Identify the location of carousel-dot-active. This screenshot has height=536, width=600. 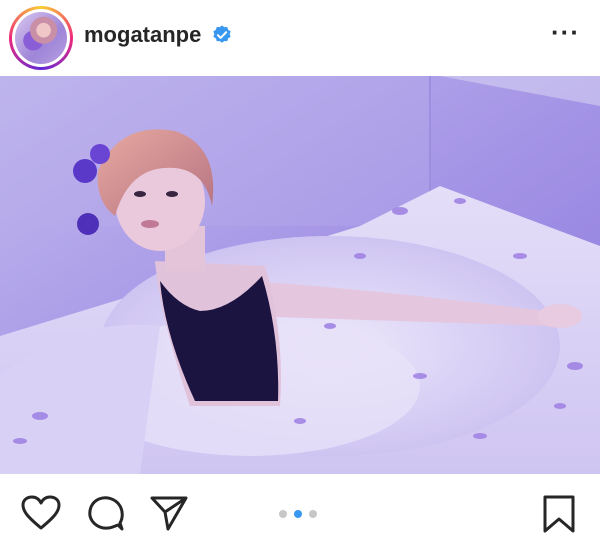
(298, 514).